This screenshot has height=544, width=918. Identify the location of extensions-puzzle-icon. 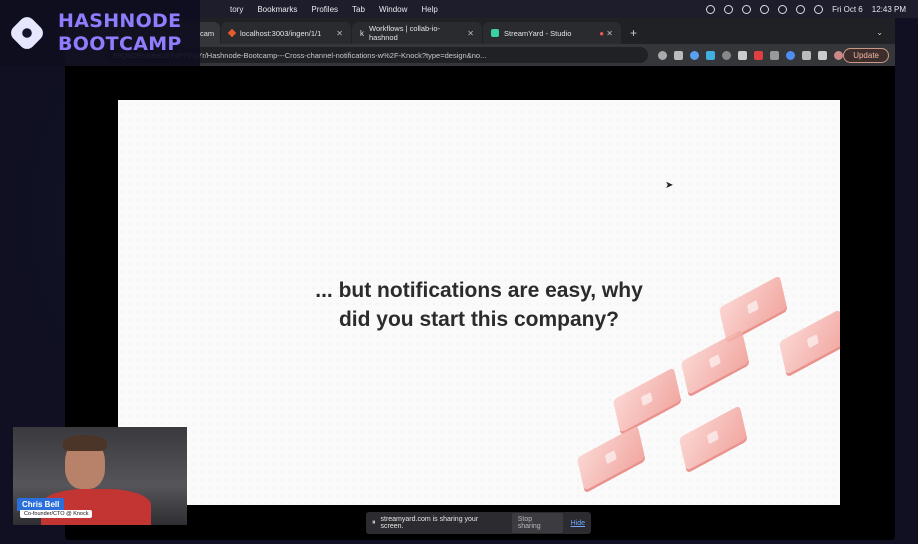
(807, 55).